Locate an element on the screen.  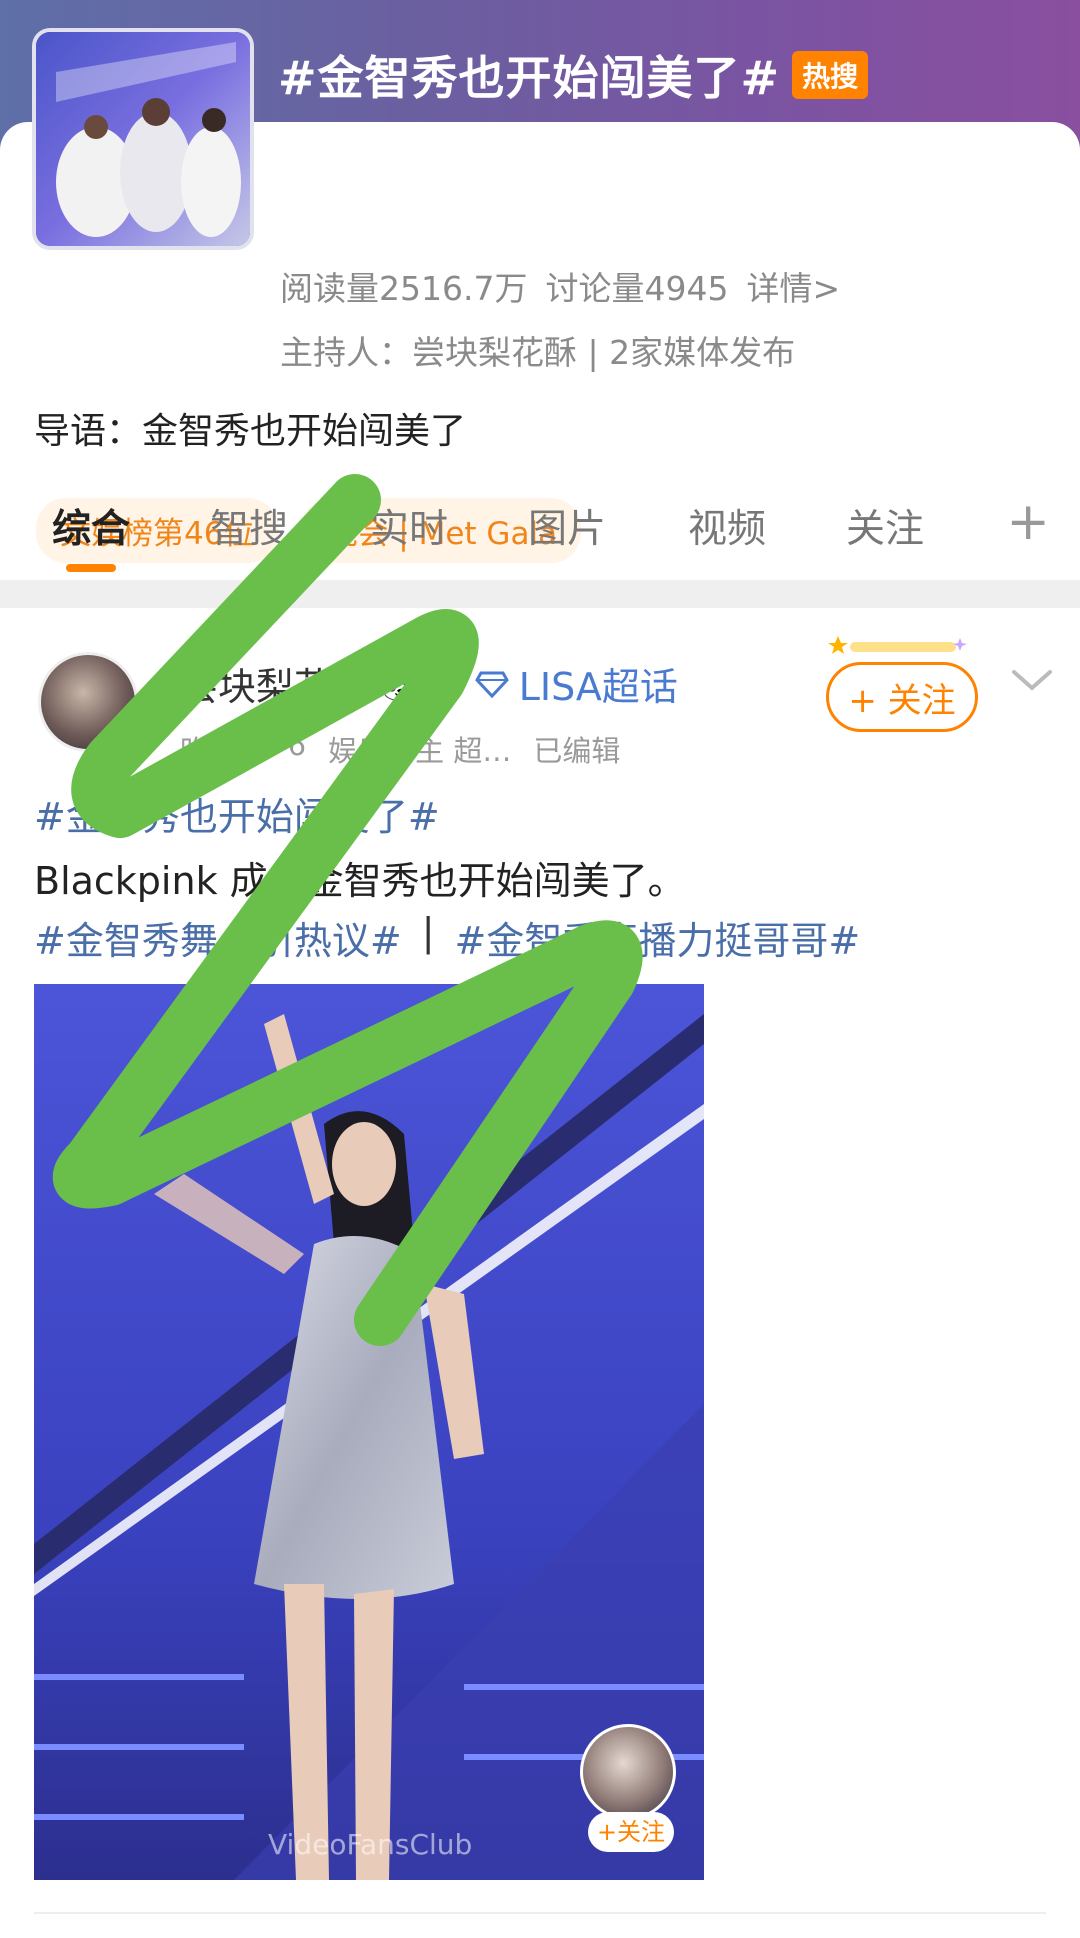
video-follow-button: +关注 is located at coordinates (631, 1832).